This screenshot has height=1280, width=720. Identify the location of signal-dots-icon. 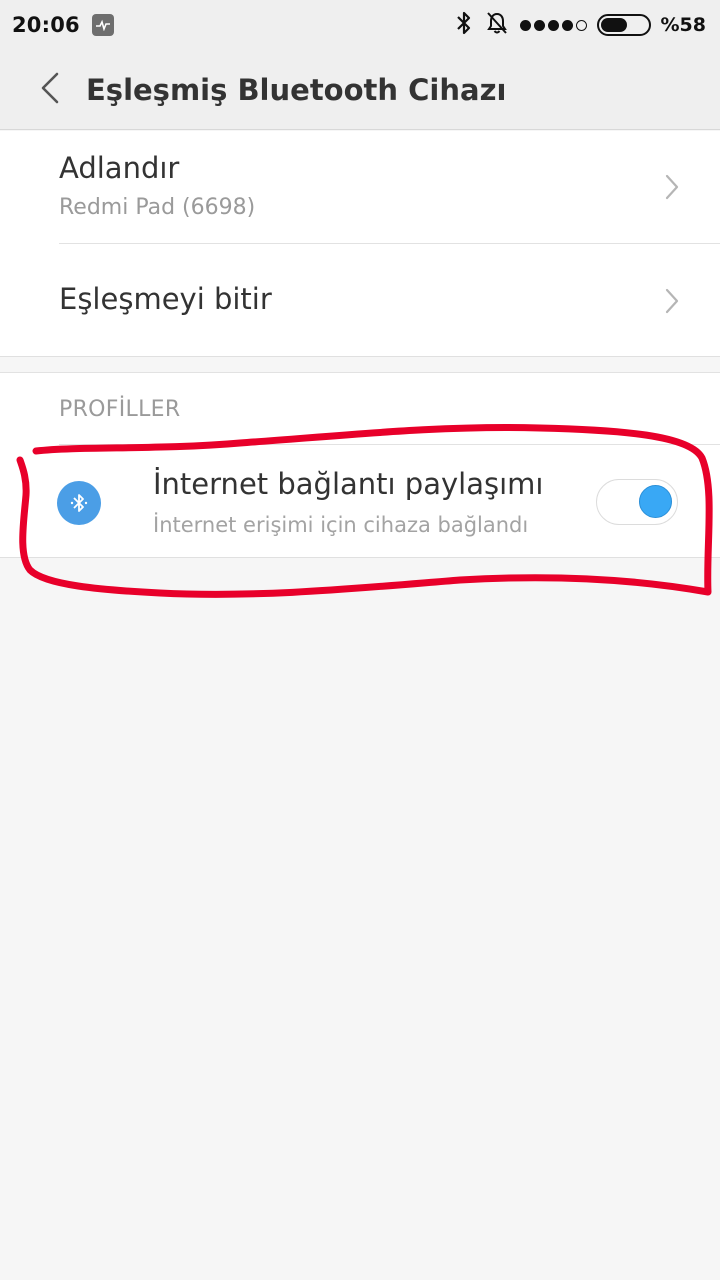
(553, 25).